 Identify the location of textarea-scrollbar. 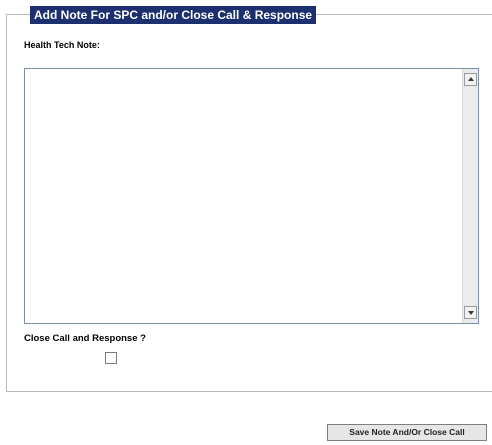
(470, 196).